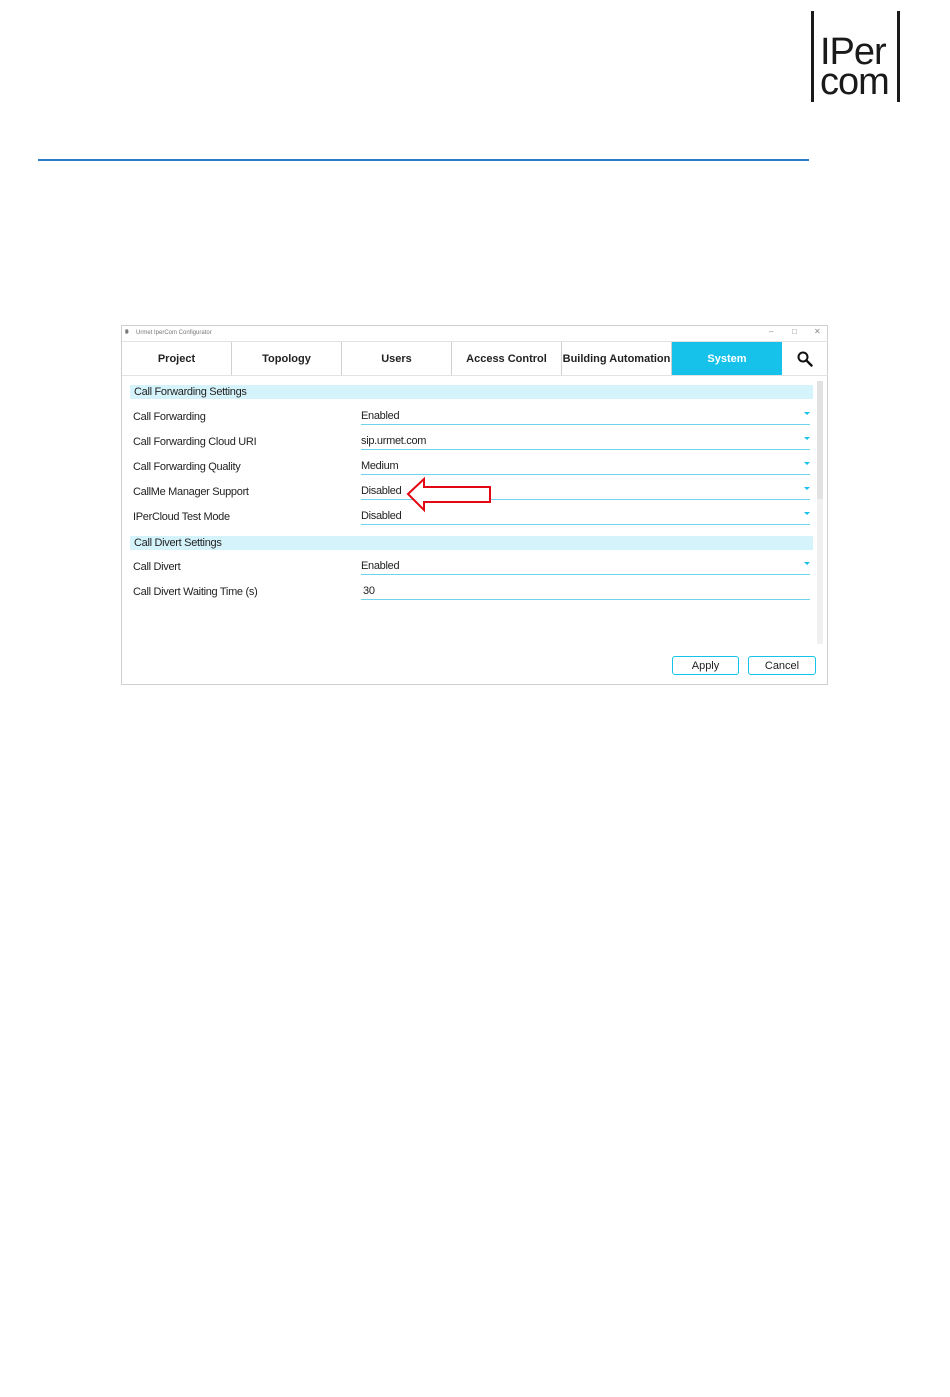  I want to click on field-value: Medium, so click(380, 466).